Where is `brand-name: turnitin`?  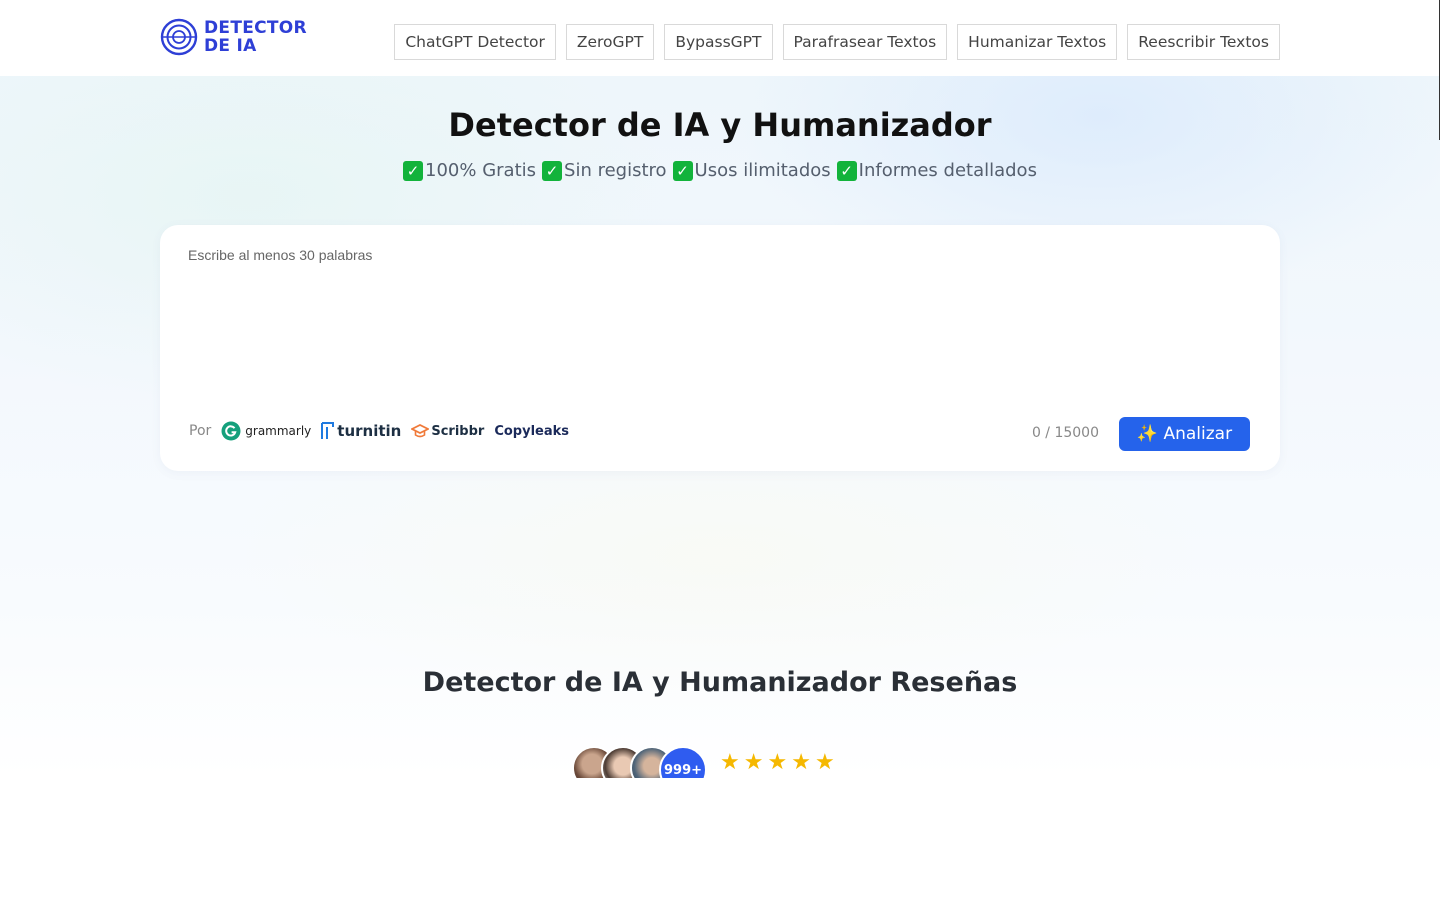 brand-name: turnitin is located at coordinates (369, 431).